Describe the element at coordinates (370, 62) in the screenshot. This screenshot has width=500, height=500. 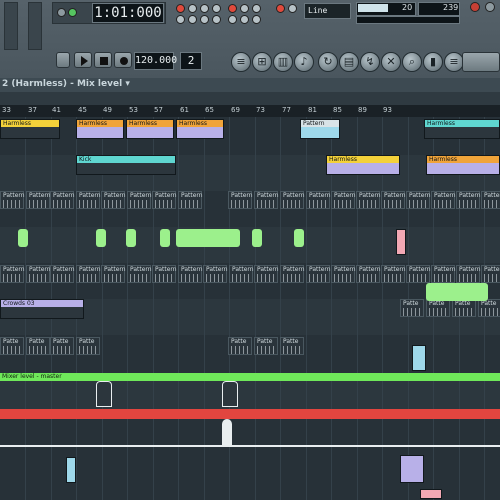
I see `render-icon: ↯` at that location.